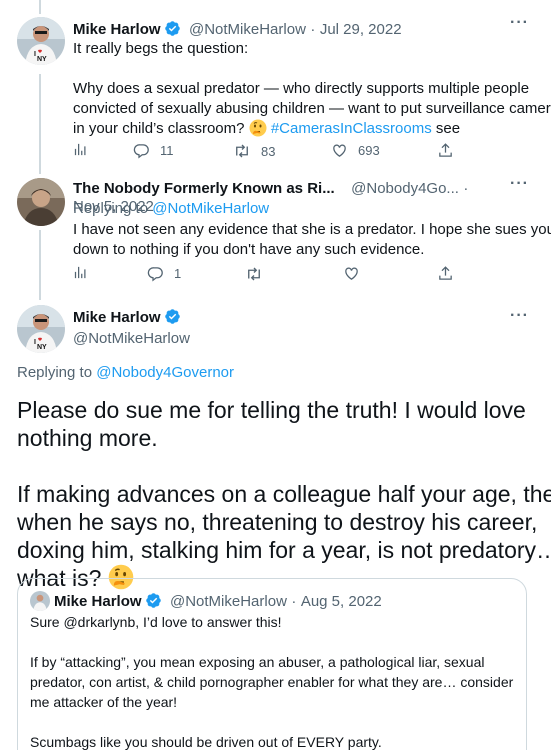  What do you see at coordinates (161, 48) in the screenshot?
I see `tweet1-line: It really begs the question:` at bounding box center [161, 48].